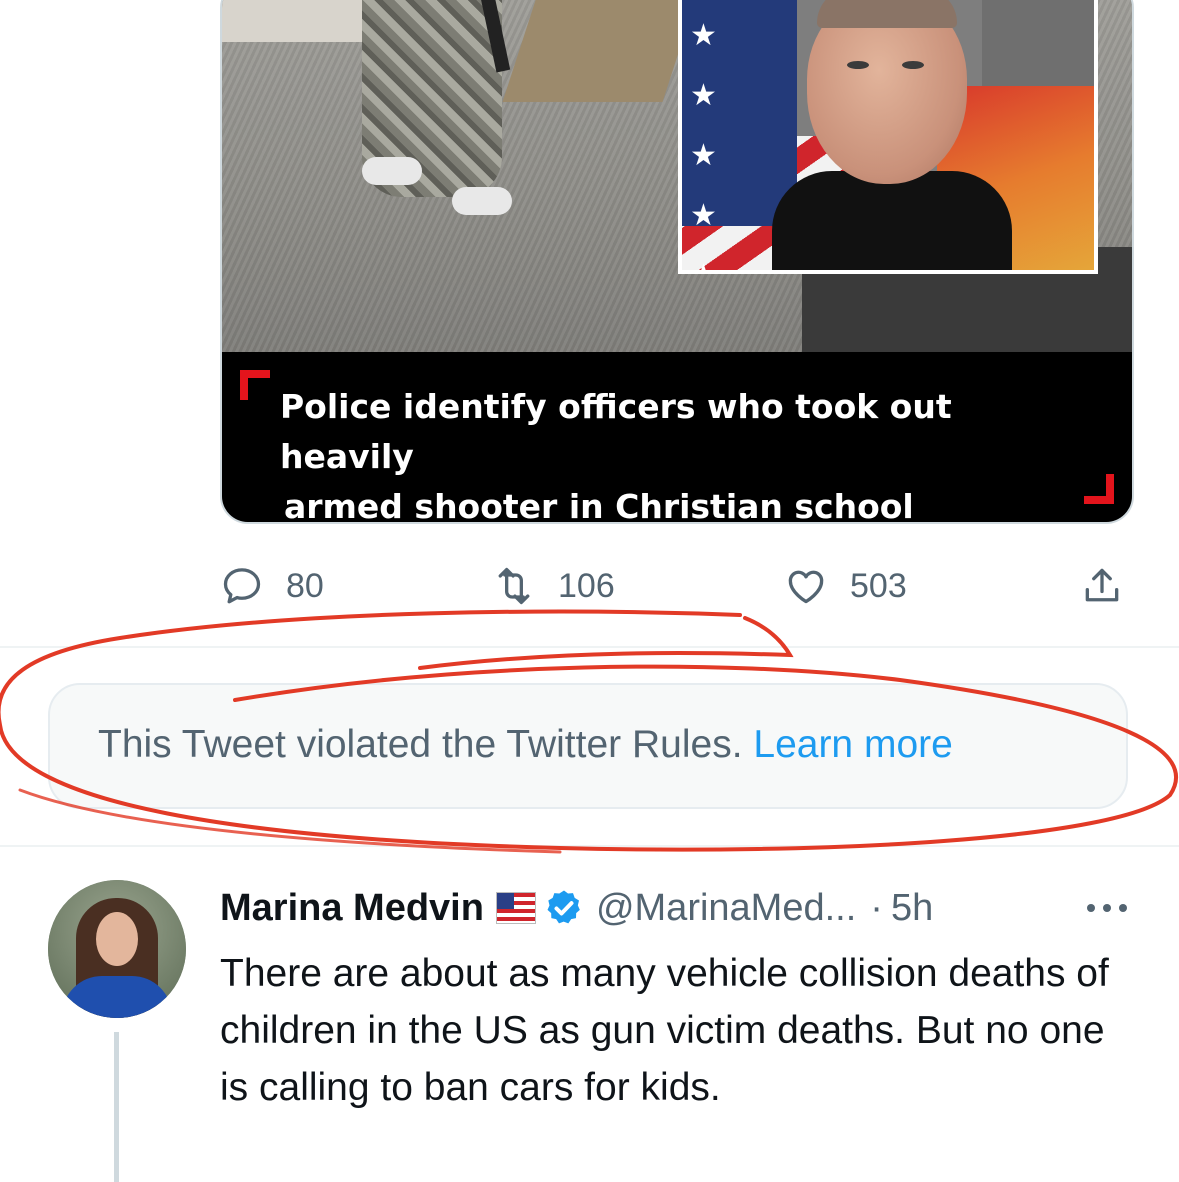 The height and width of the screenshot is (1182, 1179). I want to click on like-icon, so click(806, 587).